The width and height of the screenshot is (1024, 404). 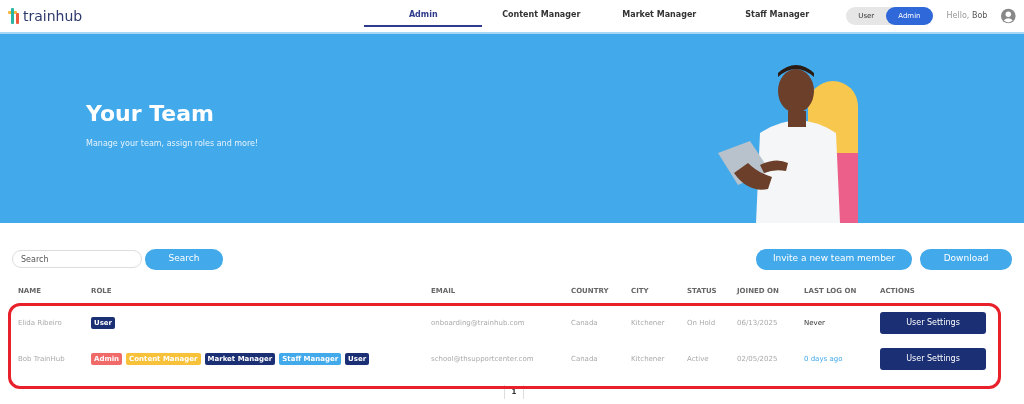 What do you see at coordinates (172, 144) in the screenshot?
I see `hero-subtitle: Manage your team, assign roles and more!` at bounding box center [172, 144].